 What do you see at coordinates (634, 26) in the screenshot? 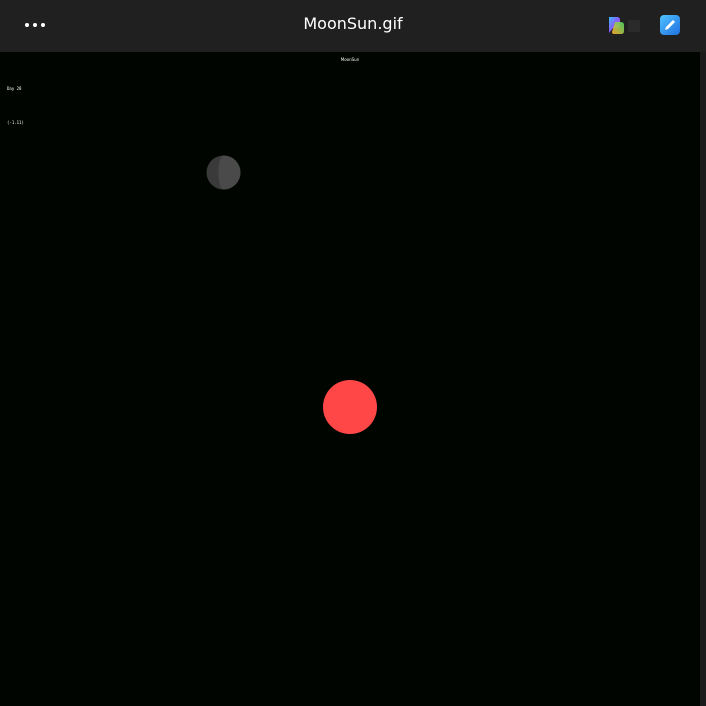
I see `copilot-badge` at bounding box center [634, 26].